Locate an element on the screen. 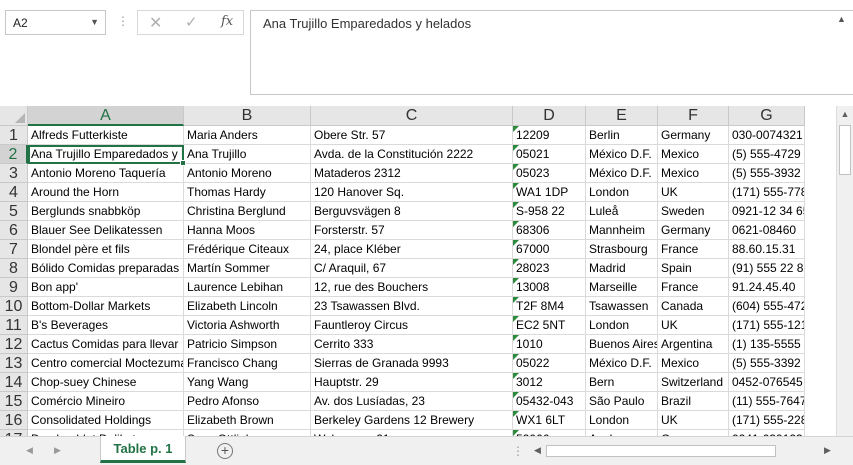 The width and height of the screenshot is (853, 465). cell-a13: Centro comercial Moctezuma is located at coordinates (106, 363).